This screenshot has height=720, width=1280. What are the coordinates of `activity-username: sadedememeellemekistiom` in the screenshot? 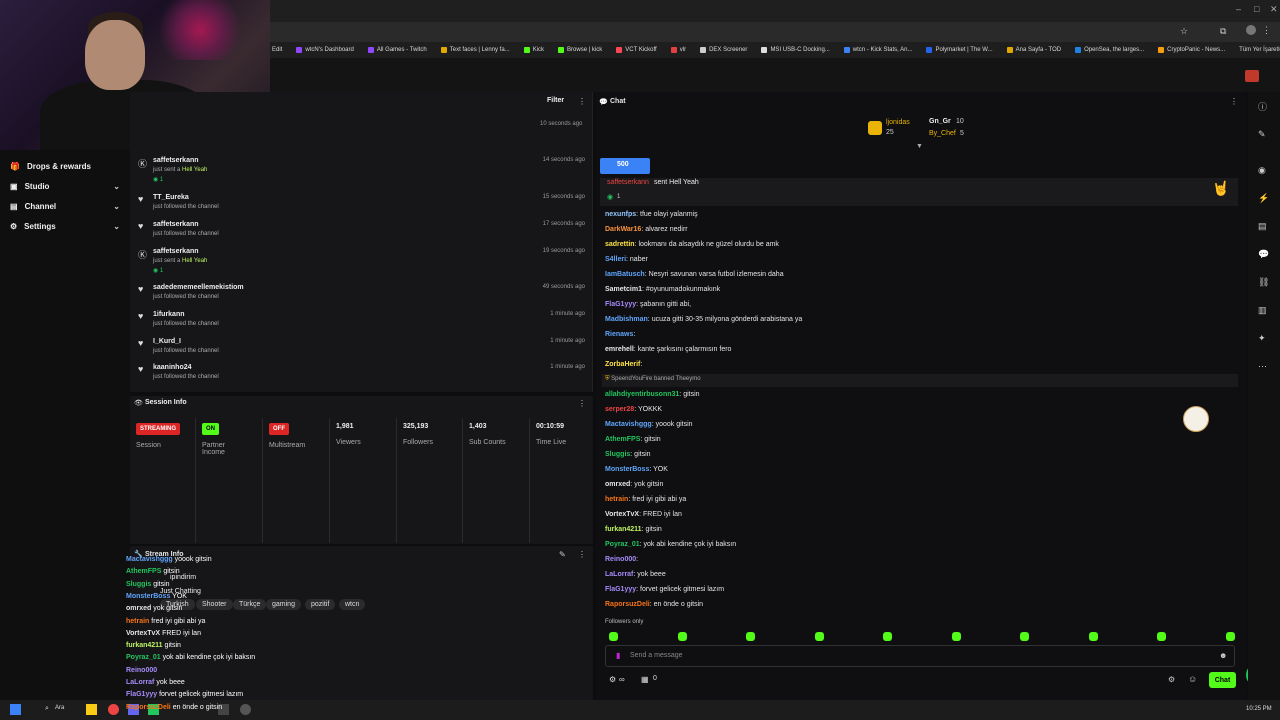 It's located at (198, 287).